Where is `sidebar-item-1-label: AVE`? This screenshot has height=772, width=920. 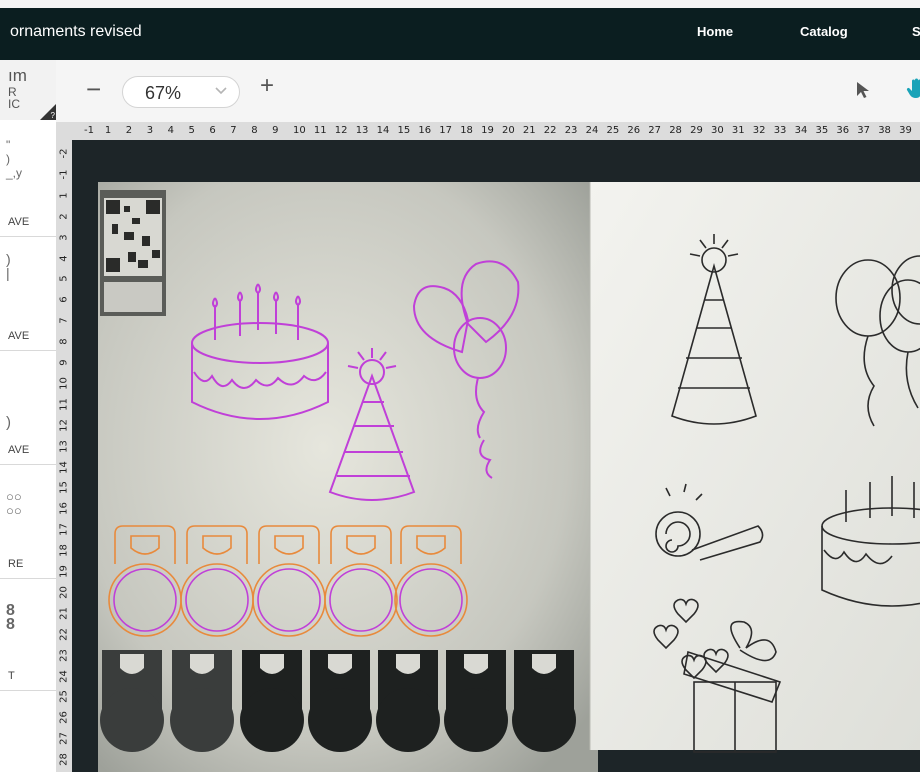 sidebar-item-1-label: AVE is located at coordinates (18, 222).